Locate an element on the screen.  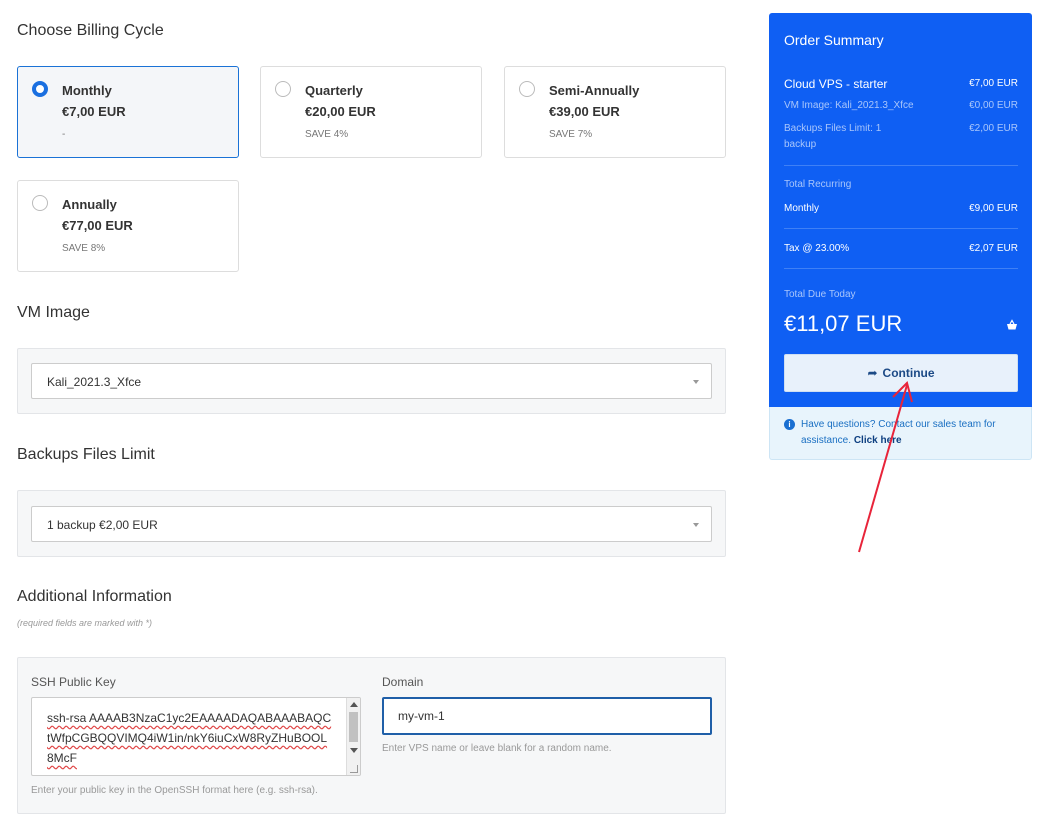
domain-value: my-vm-1 is located at coordinates (421, 716).